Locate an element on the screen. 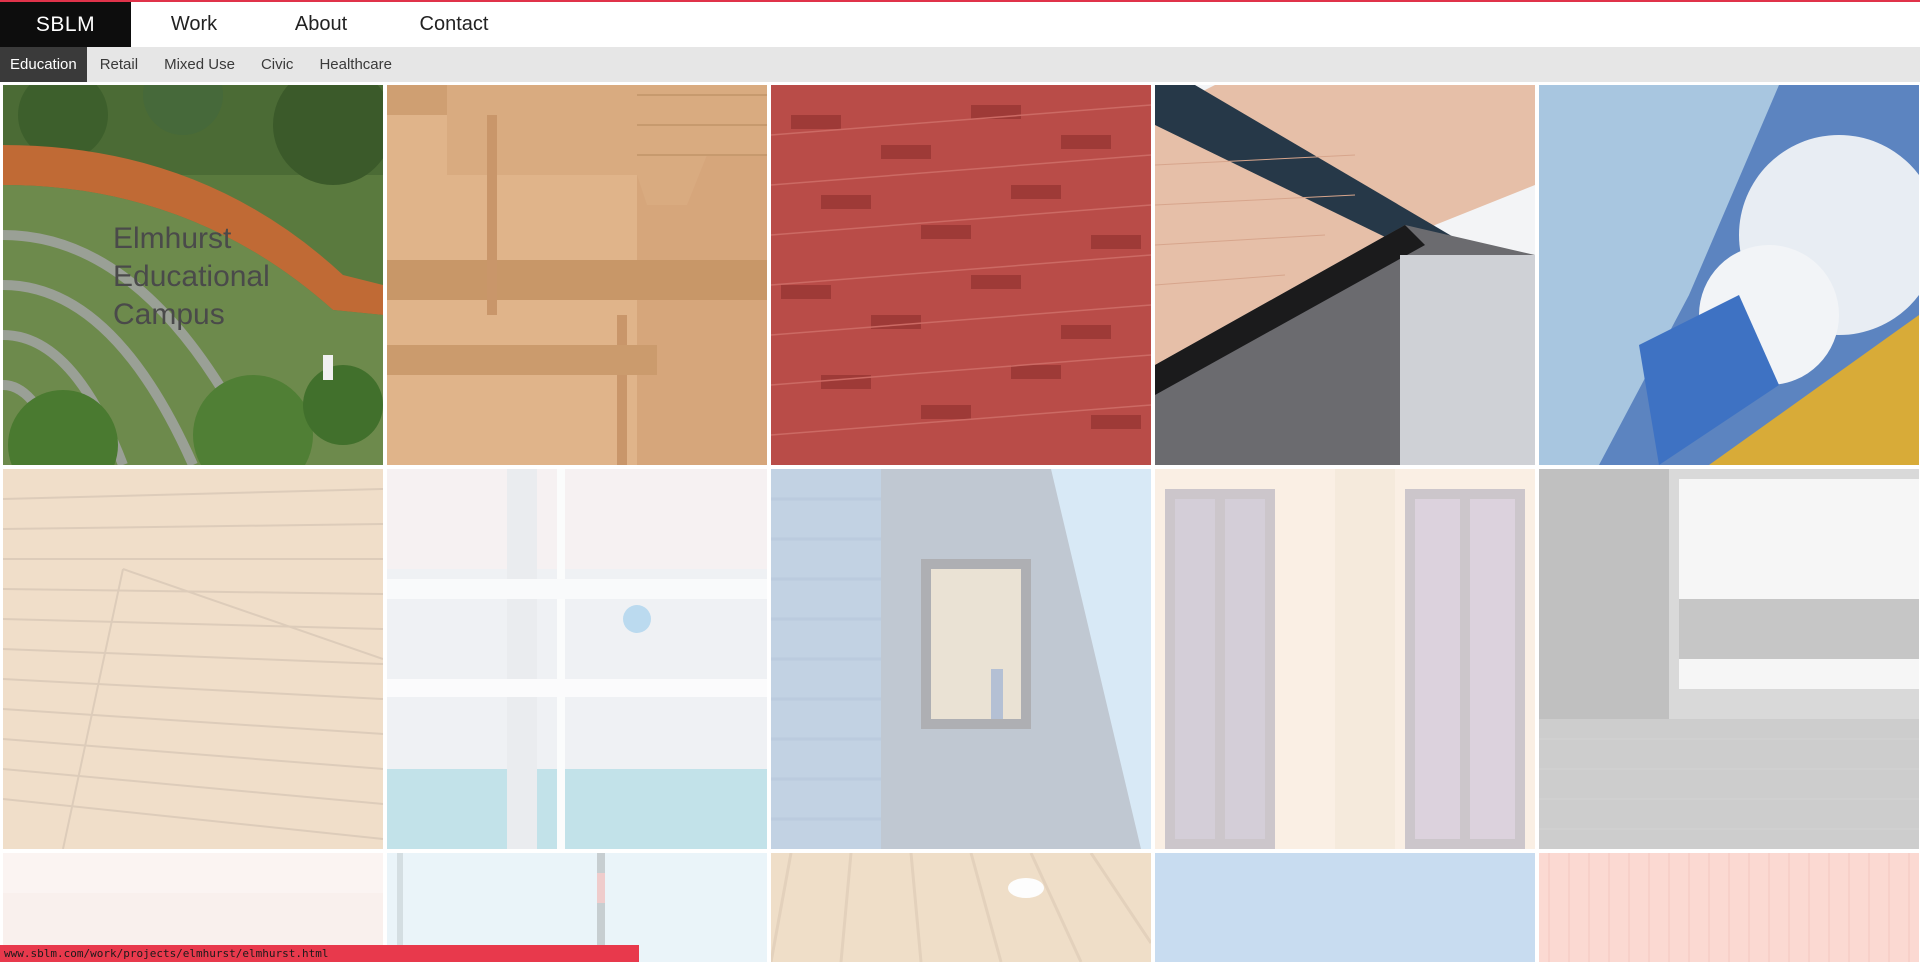  red-brick-image is located at coordinates (961, 275).